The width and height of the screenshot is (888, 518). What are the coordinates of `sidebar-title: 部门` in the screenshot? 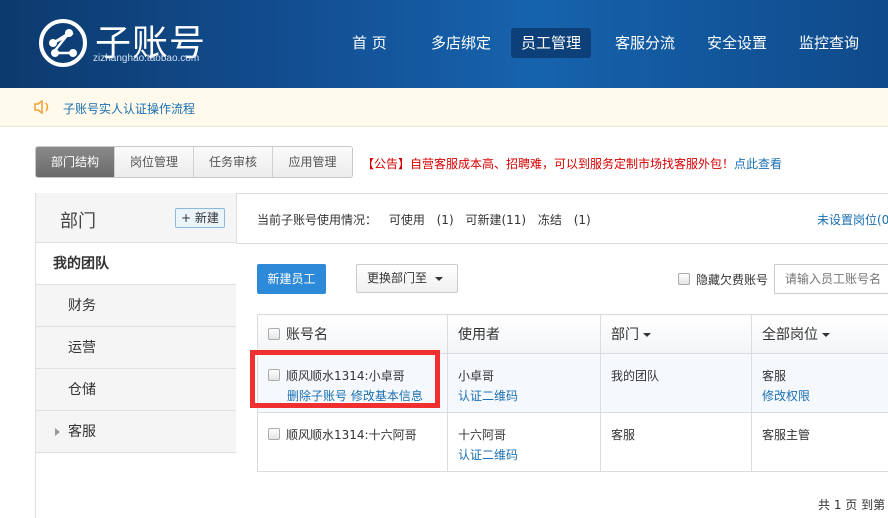 It's located at (78, 221).